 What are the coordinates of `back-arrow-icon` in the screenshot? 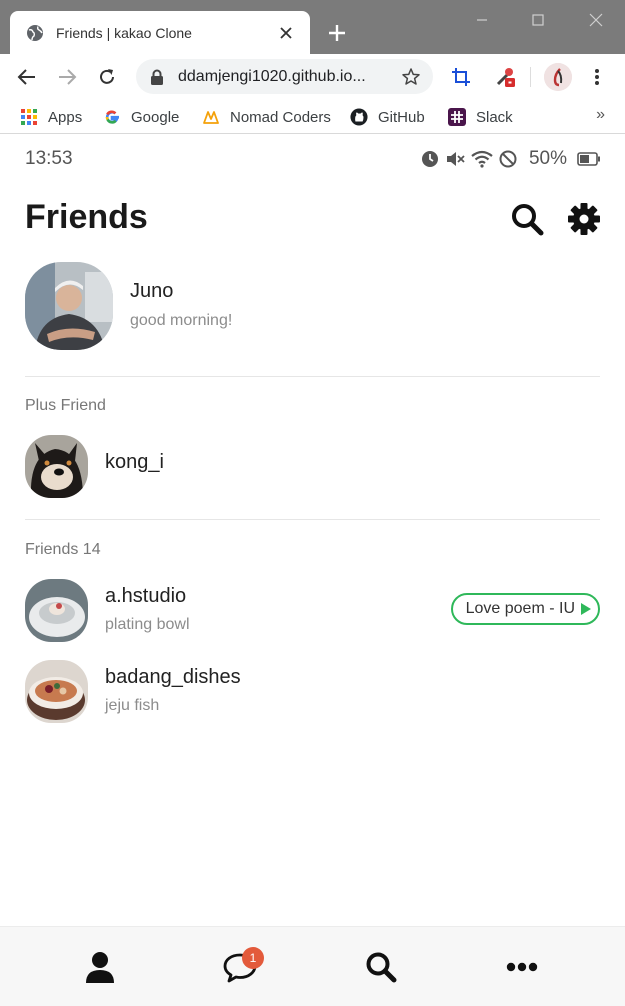 It's located at (27, 77).